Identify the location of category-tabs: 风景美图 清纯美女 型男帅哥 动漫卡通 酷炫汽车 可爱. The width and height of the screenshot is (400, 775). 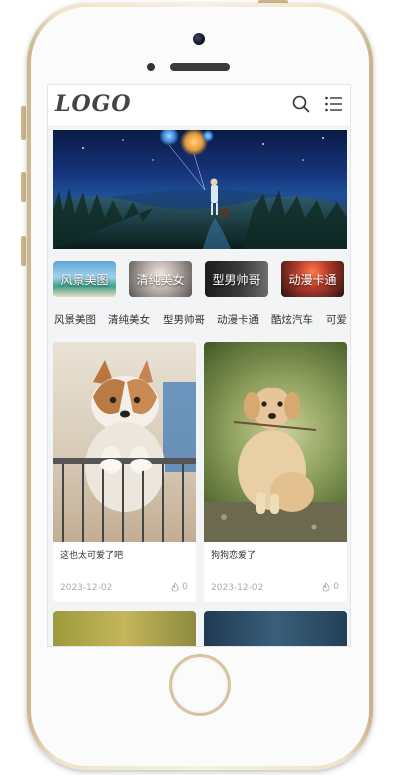
(199, 321).